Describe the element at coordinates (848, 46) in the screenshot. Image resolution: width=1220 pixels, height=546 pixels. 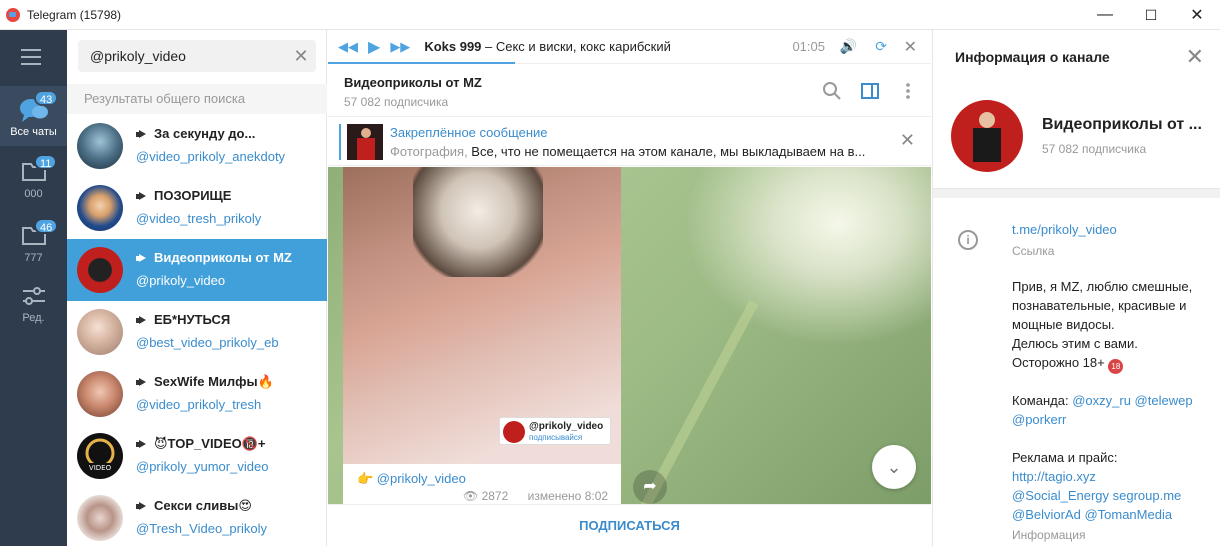
I see `volume-icon: 🔊` at that location.